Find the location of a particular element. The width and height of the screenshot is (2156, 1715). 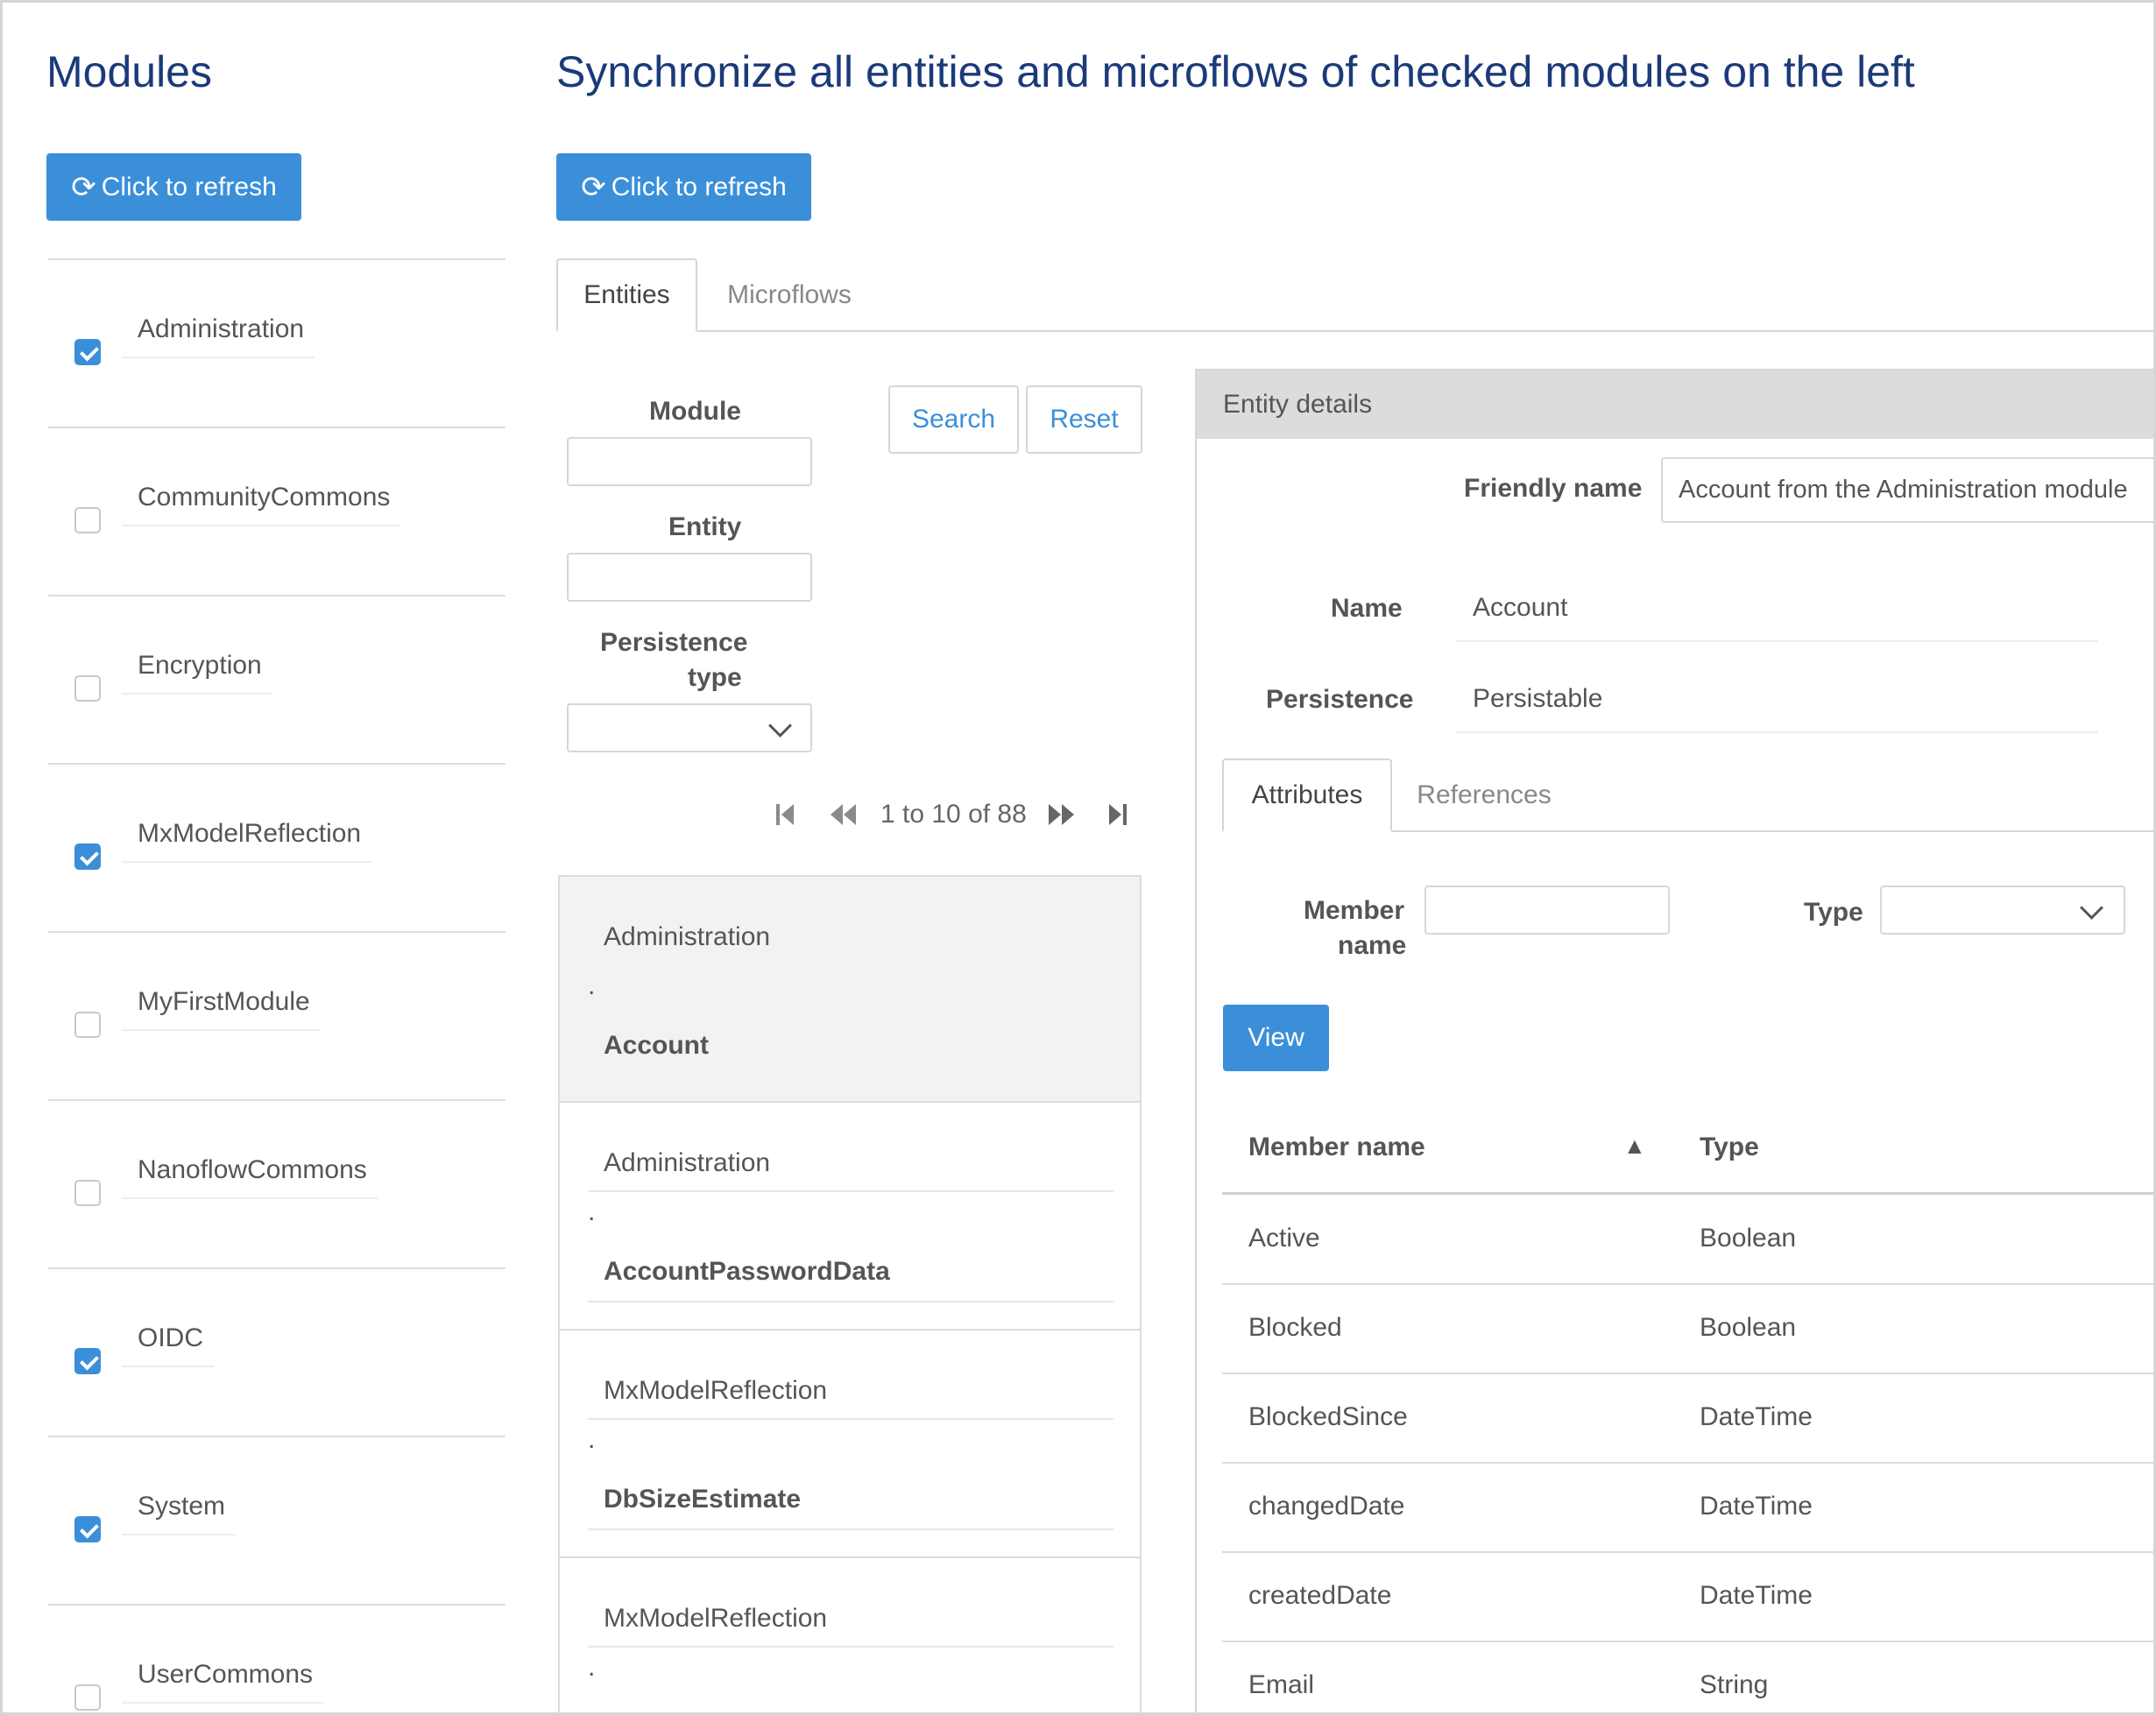

module-filter-label: Module is located at coordinates (695, 411).